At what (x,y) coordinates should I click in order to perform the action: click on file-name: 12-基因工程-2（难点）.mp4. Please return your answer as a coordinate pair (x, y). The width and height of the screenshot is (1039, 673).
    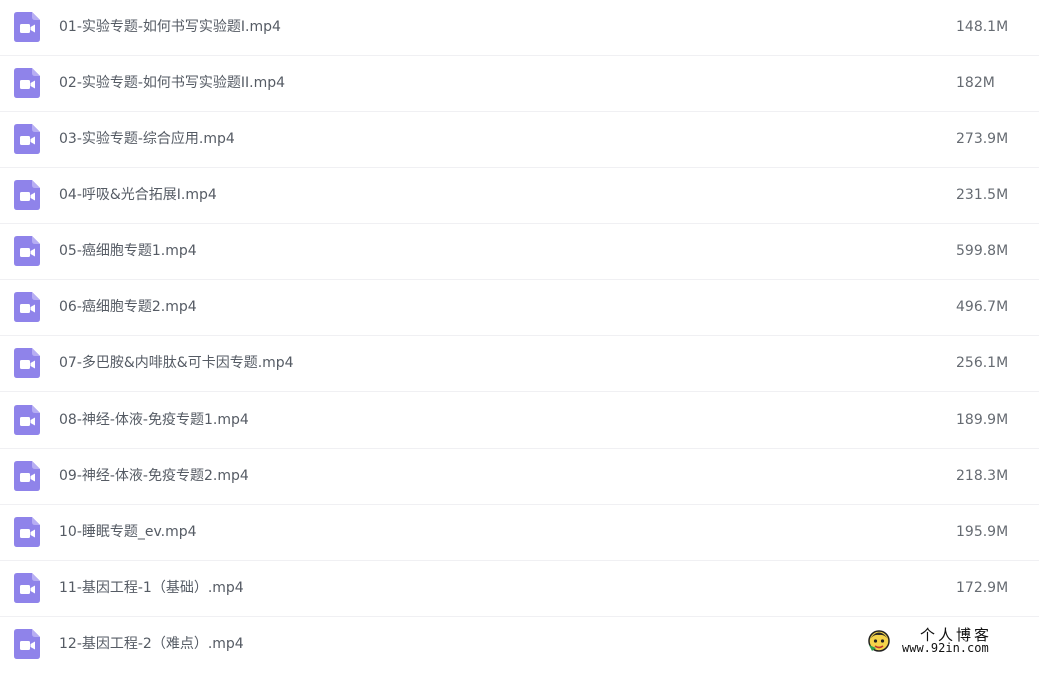
    Looking at the image, I should click on (151, 644).